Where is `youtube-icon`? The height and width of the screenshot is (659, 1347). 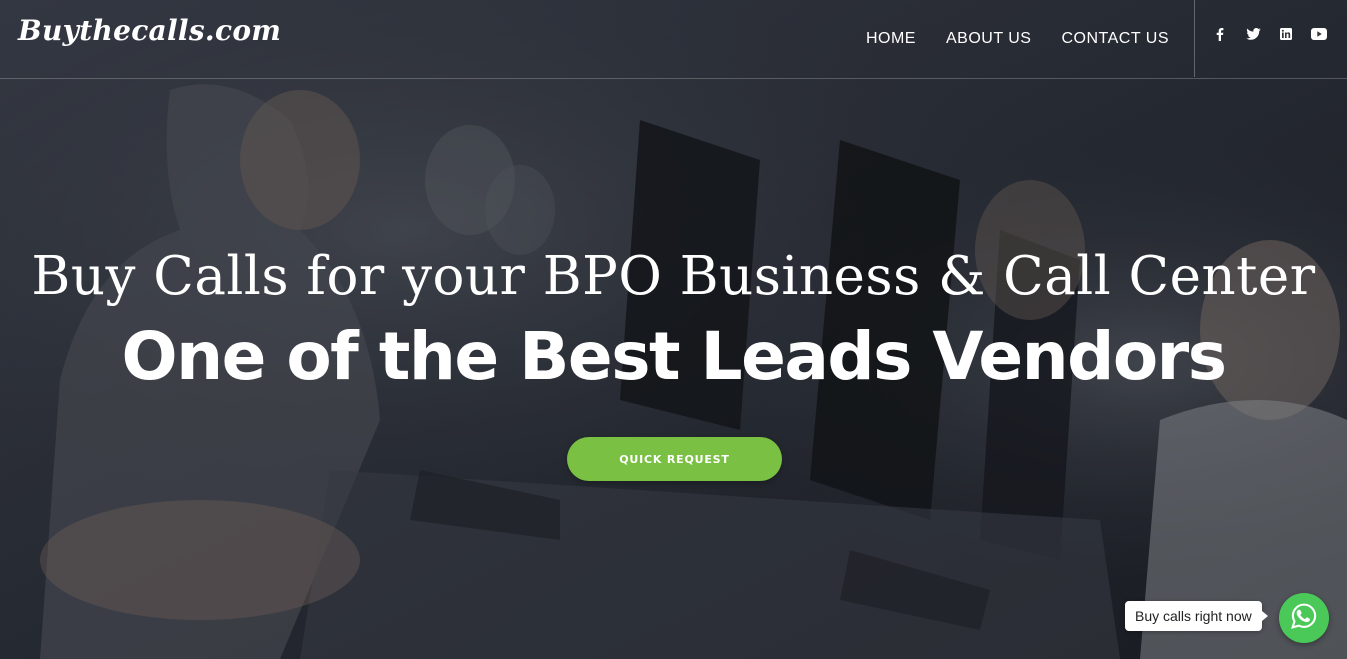
youtube-icon is located at coordinates (1319, 34).